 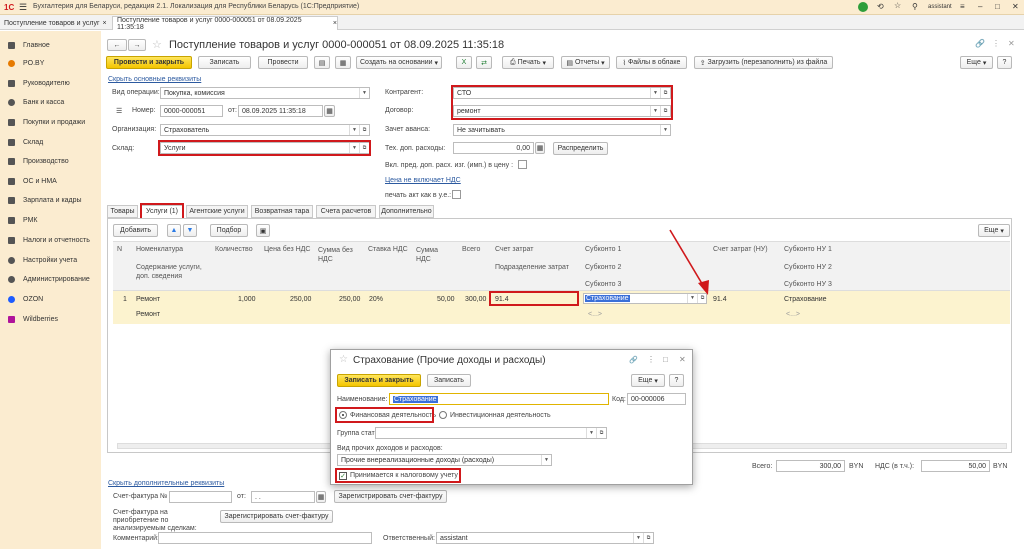 What do you see at coordinates (174, 230) in the screenshot?
I see `move-up-icon: ▲` at bounding box center [174, 230].